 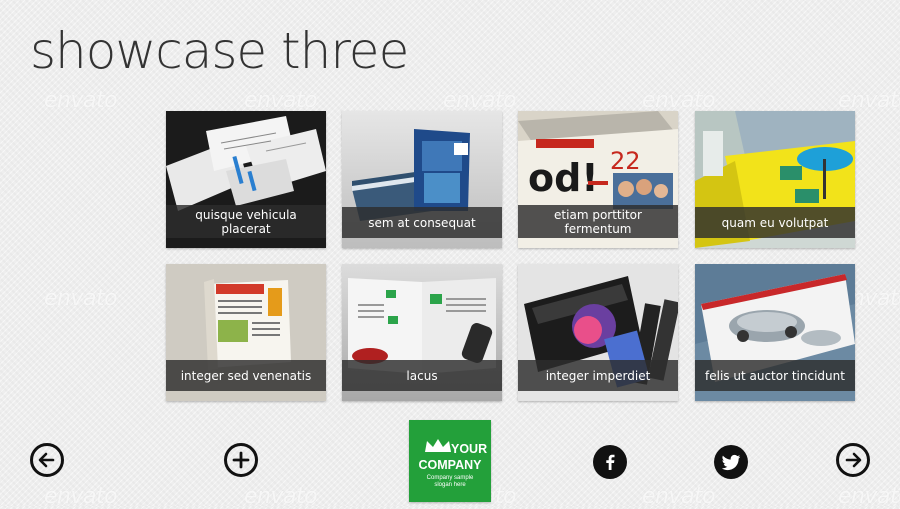 I want to click on showcase-tile: integer sed venenatis, so click(x=246, y=332).